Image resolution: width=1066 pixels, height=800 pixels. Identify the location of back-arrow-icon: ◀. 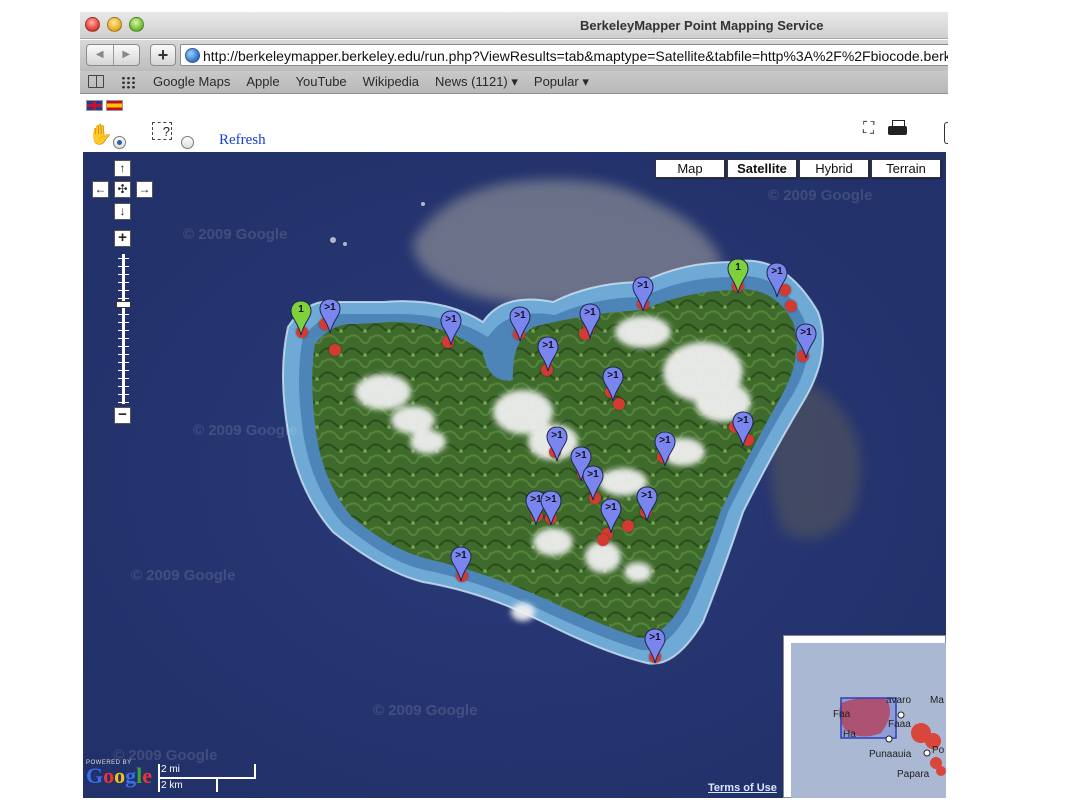
(100, 55).